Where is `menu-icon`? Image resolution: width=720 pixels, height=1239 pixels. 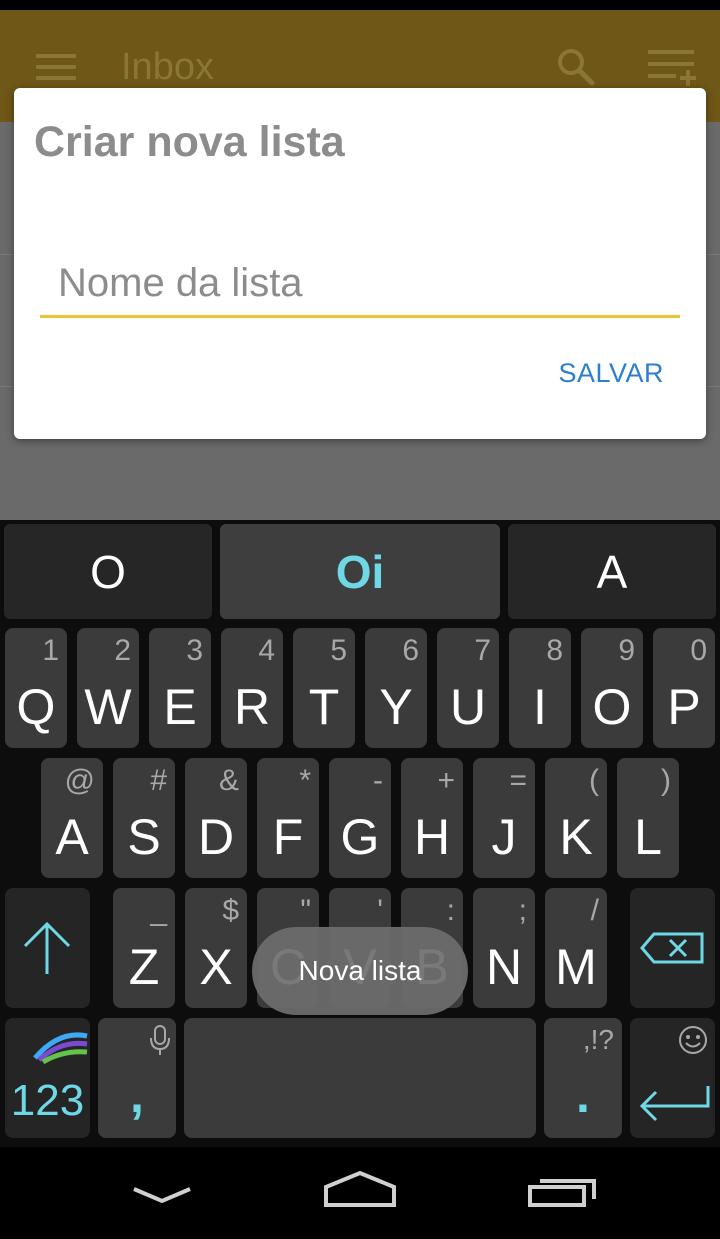 menu-icon is located at coordinates (56, 67).